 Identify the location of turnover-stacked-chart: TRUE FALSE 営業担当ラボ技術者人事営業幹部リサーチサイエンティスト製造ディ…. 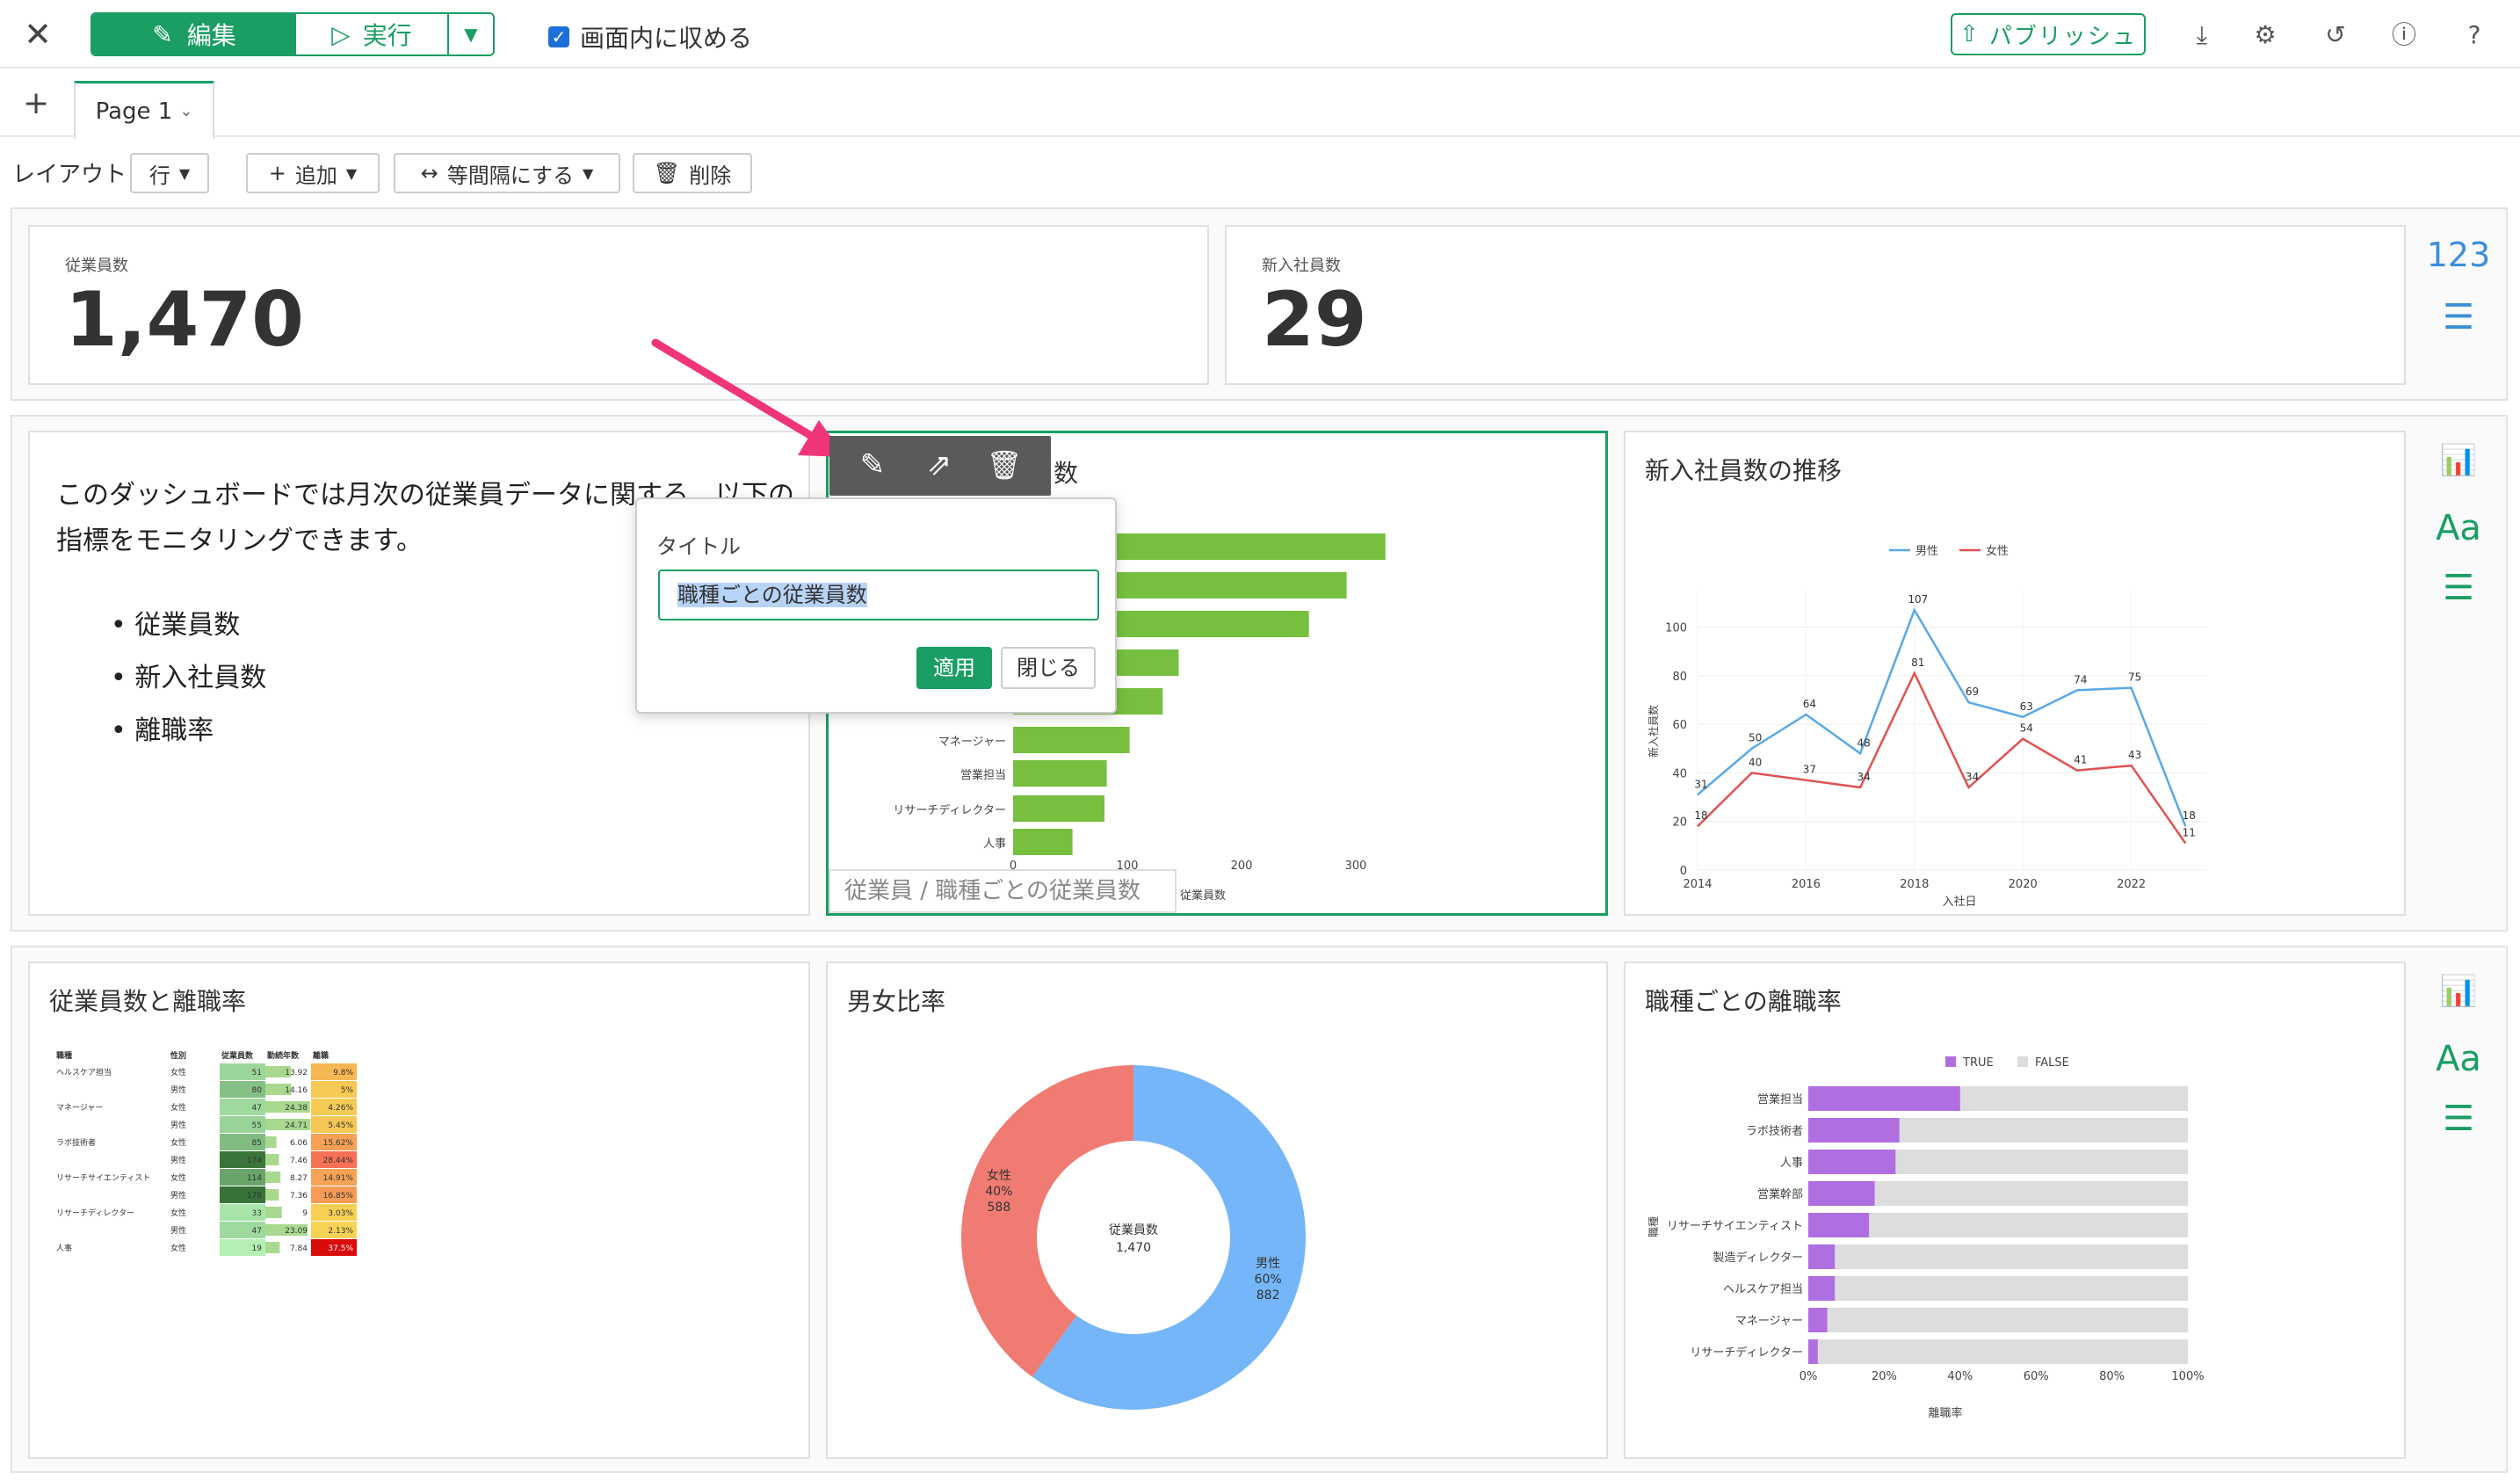
(1926, 1238).